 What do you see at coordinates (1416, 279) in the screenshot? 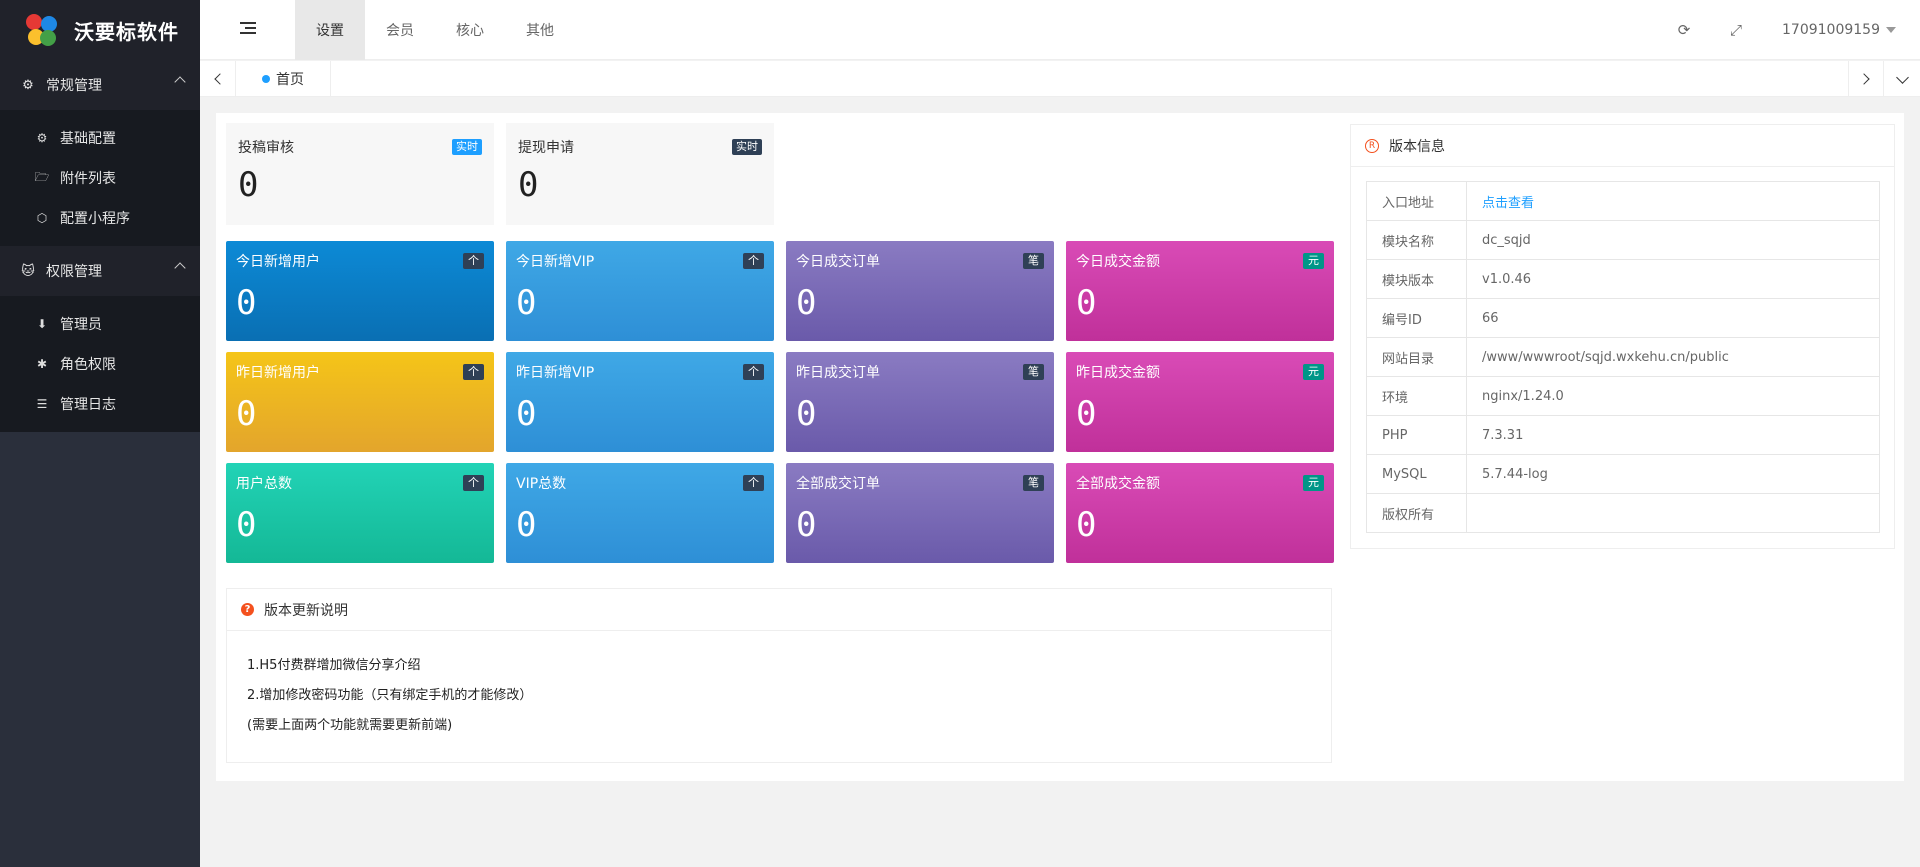
I see `info-key: 模块版本` at bounding box center [1416, 279].